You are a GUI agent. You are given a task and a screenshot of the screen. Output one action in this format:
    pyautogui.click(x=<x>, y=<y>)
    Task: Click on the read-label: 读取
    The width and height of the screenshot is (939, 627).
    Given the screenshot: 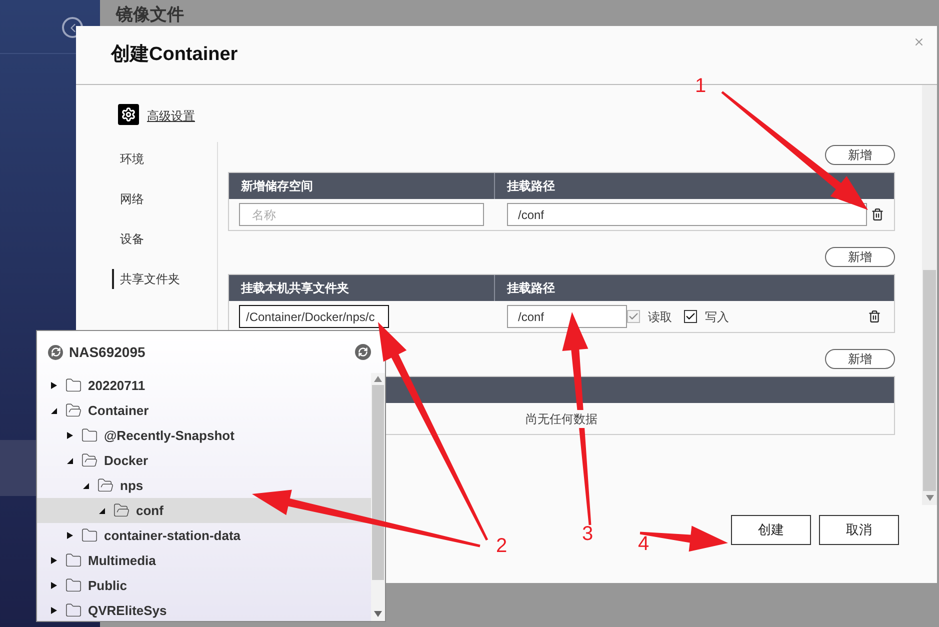 What is the action you would take?
    pyautogui.click(x=660, y=317)
    